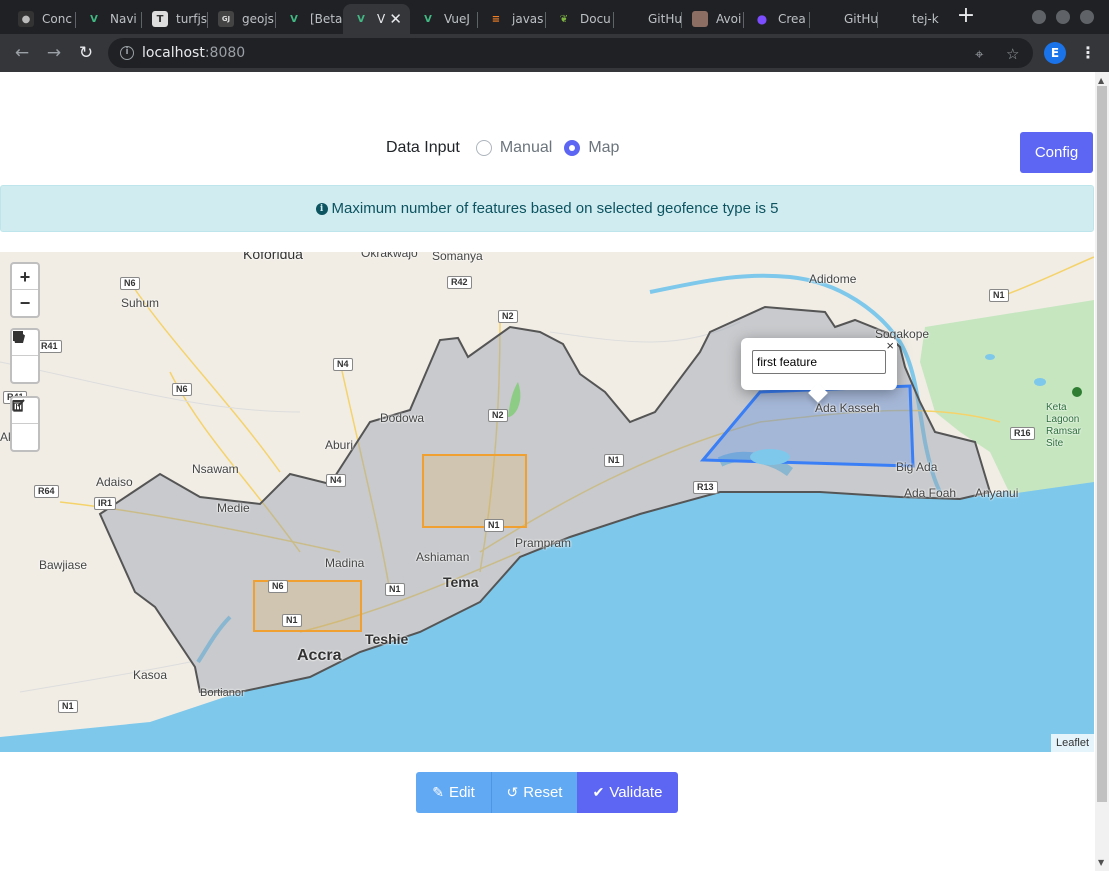  I want to click on browser-tab: ≡ javas, so click(512, 19).